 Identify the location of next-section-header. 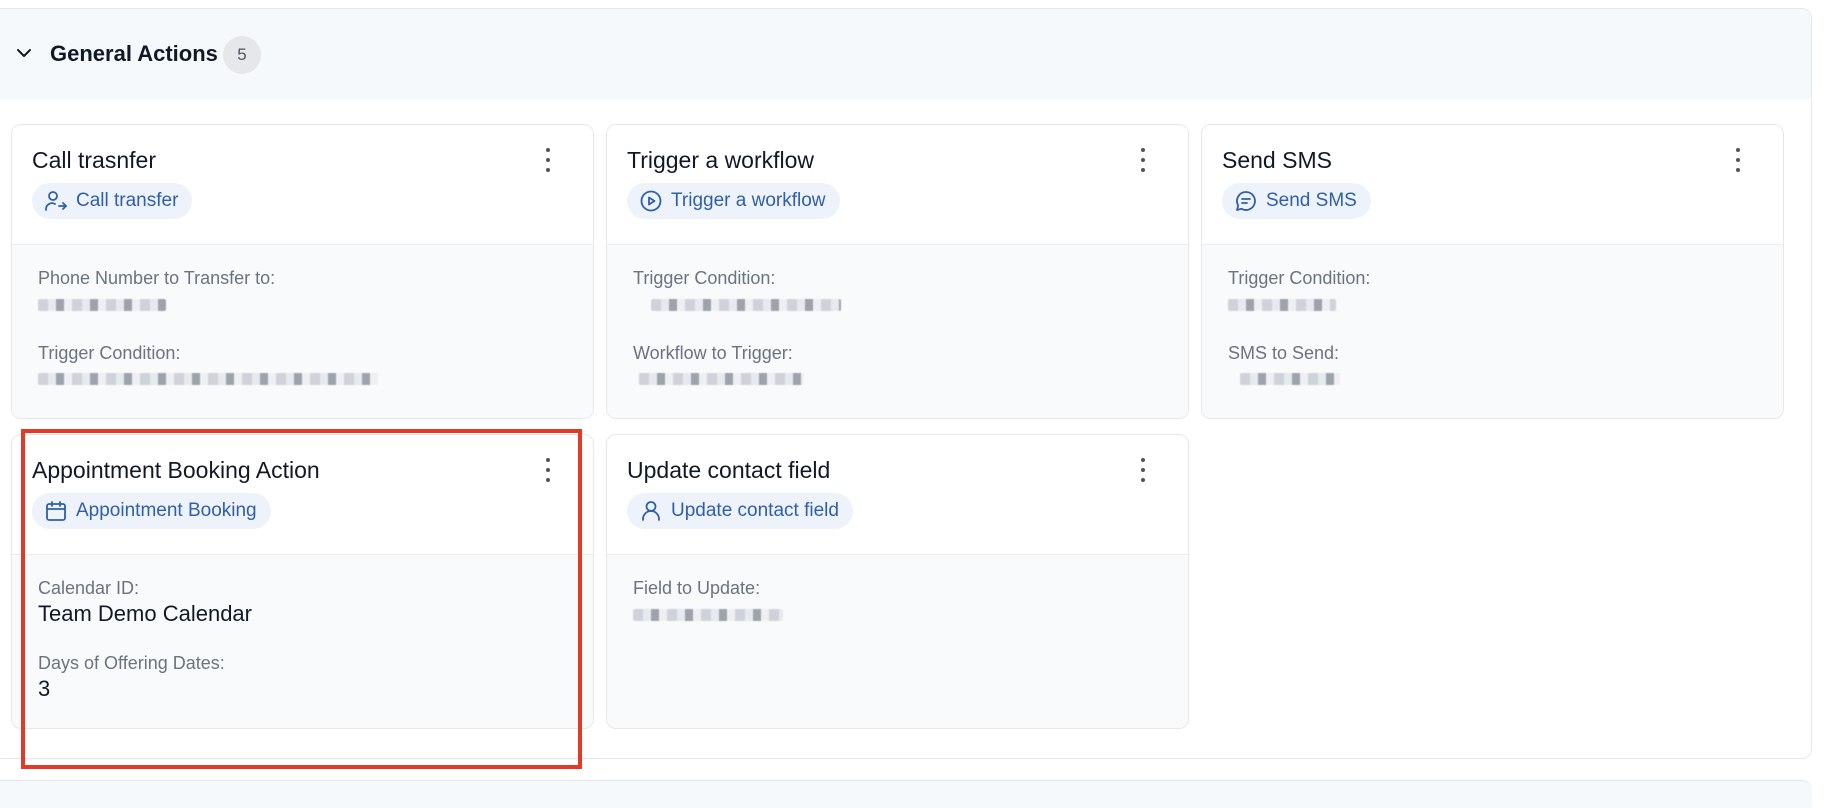
(906, 794).